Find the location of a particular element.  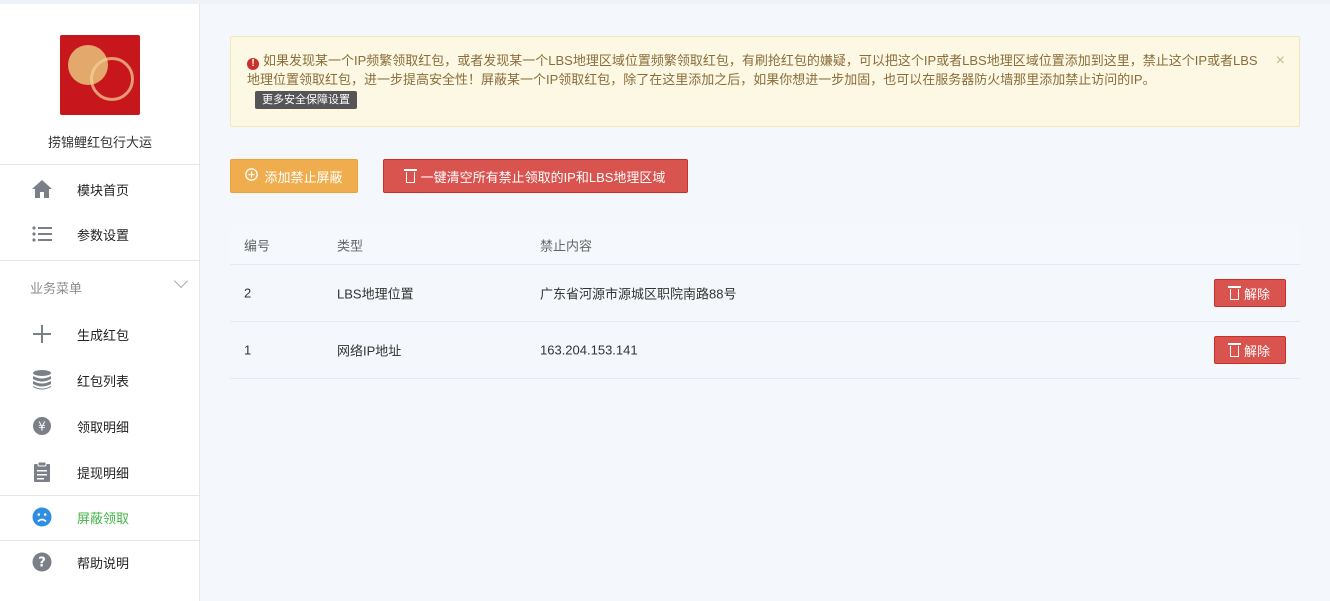

clear-all-button: 一键清空所有禁止领取的IP和LBS地理区域 is located at coordinates (535, 176).